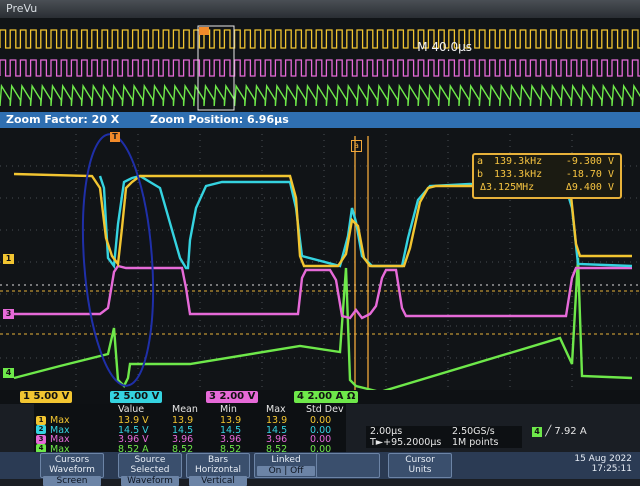  I want to click on ch4-marker-label: 4, so click(8, 372).